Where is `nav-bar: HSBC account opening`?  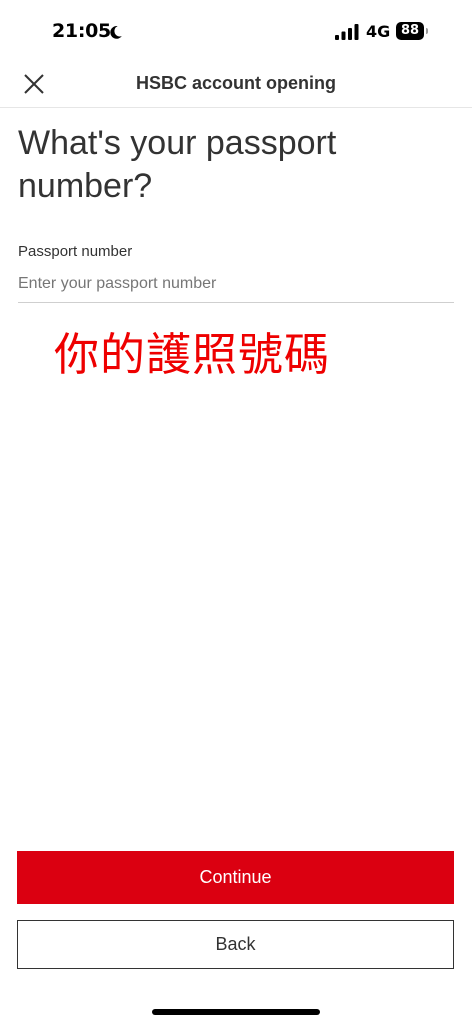 nav-bar: HSBC account opening is located at coordinates (236, 84).